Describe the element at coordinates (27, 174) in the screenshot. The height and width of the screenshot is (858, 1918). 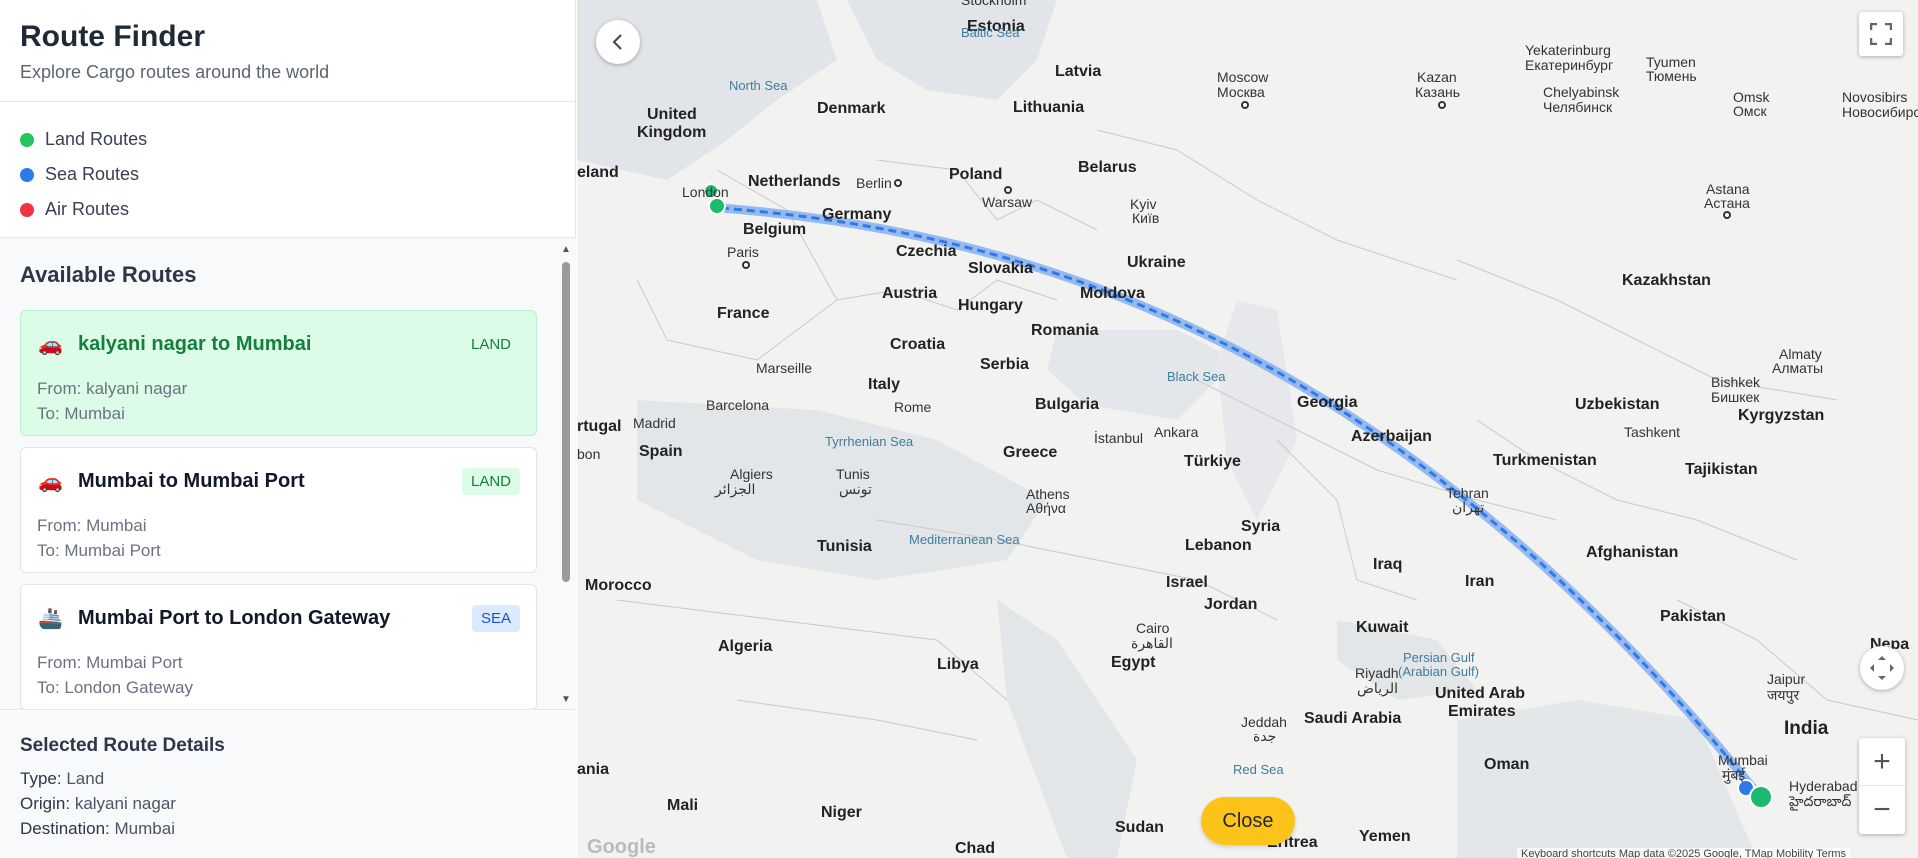
I see `sea-dot-icon` at that location.